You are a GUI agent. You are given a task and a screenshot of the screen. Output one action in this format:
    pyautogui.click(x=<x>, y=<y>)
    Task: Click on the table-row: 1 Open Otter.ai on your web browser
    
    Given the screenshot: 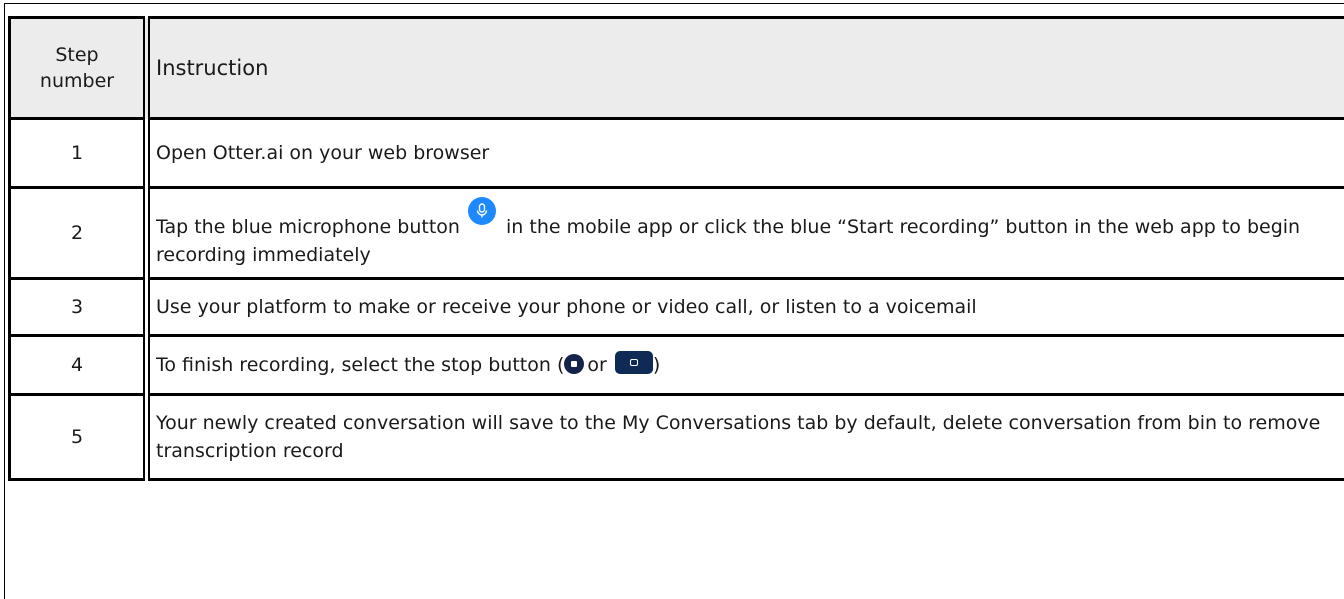 What is the action you would take?
    pyautogui.click(x=676, y=153)
    